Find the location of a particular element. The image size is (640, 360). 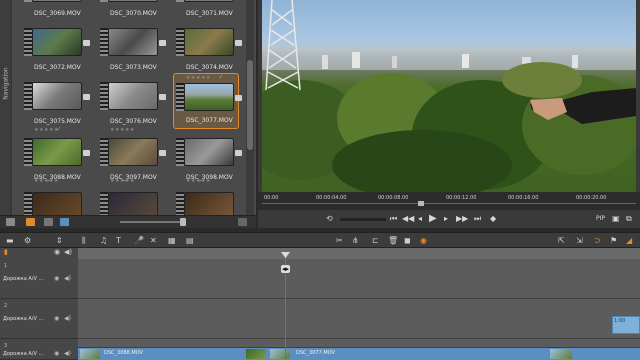

razor-icon: ✂ is located at coordinates (339, 241).